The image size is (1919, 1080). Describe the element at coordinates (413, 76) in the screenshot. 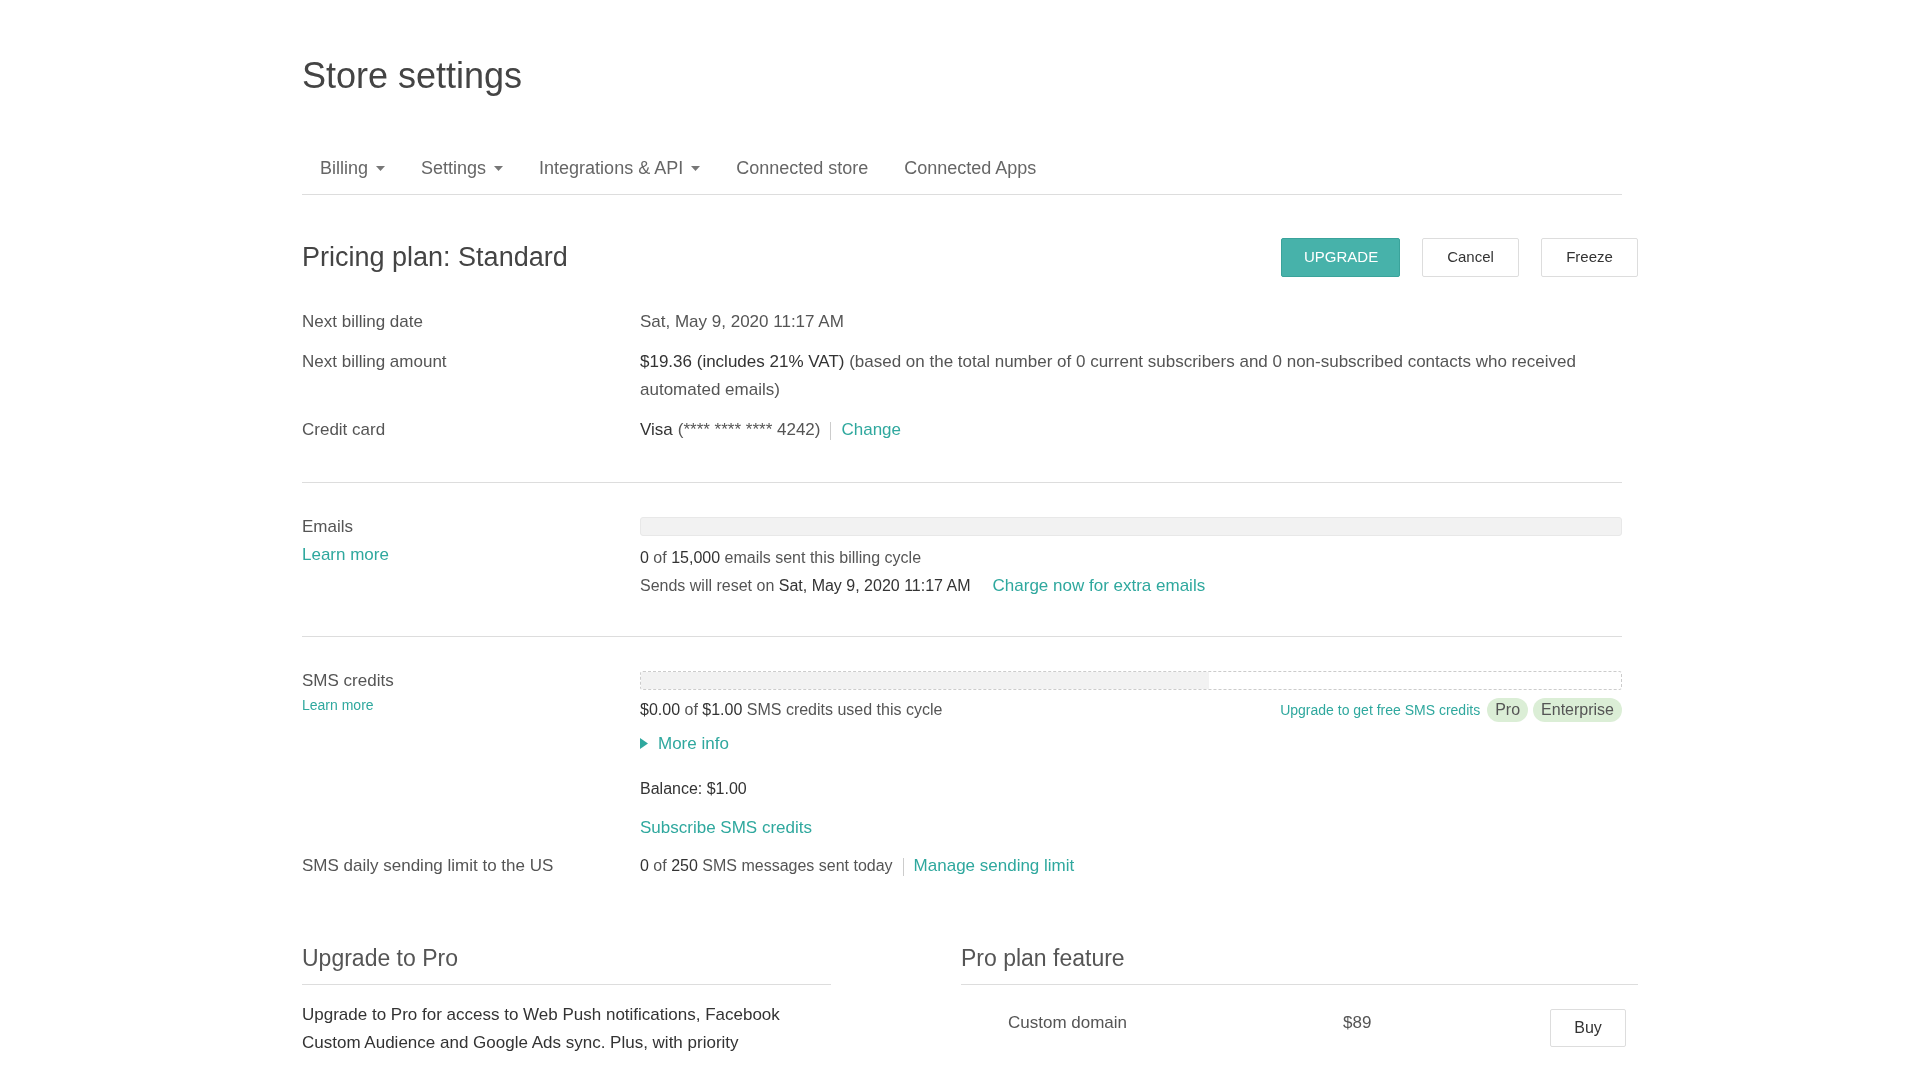

I see `page-title: Store settings` at that location.